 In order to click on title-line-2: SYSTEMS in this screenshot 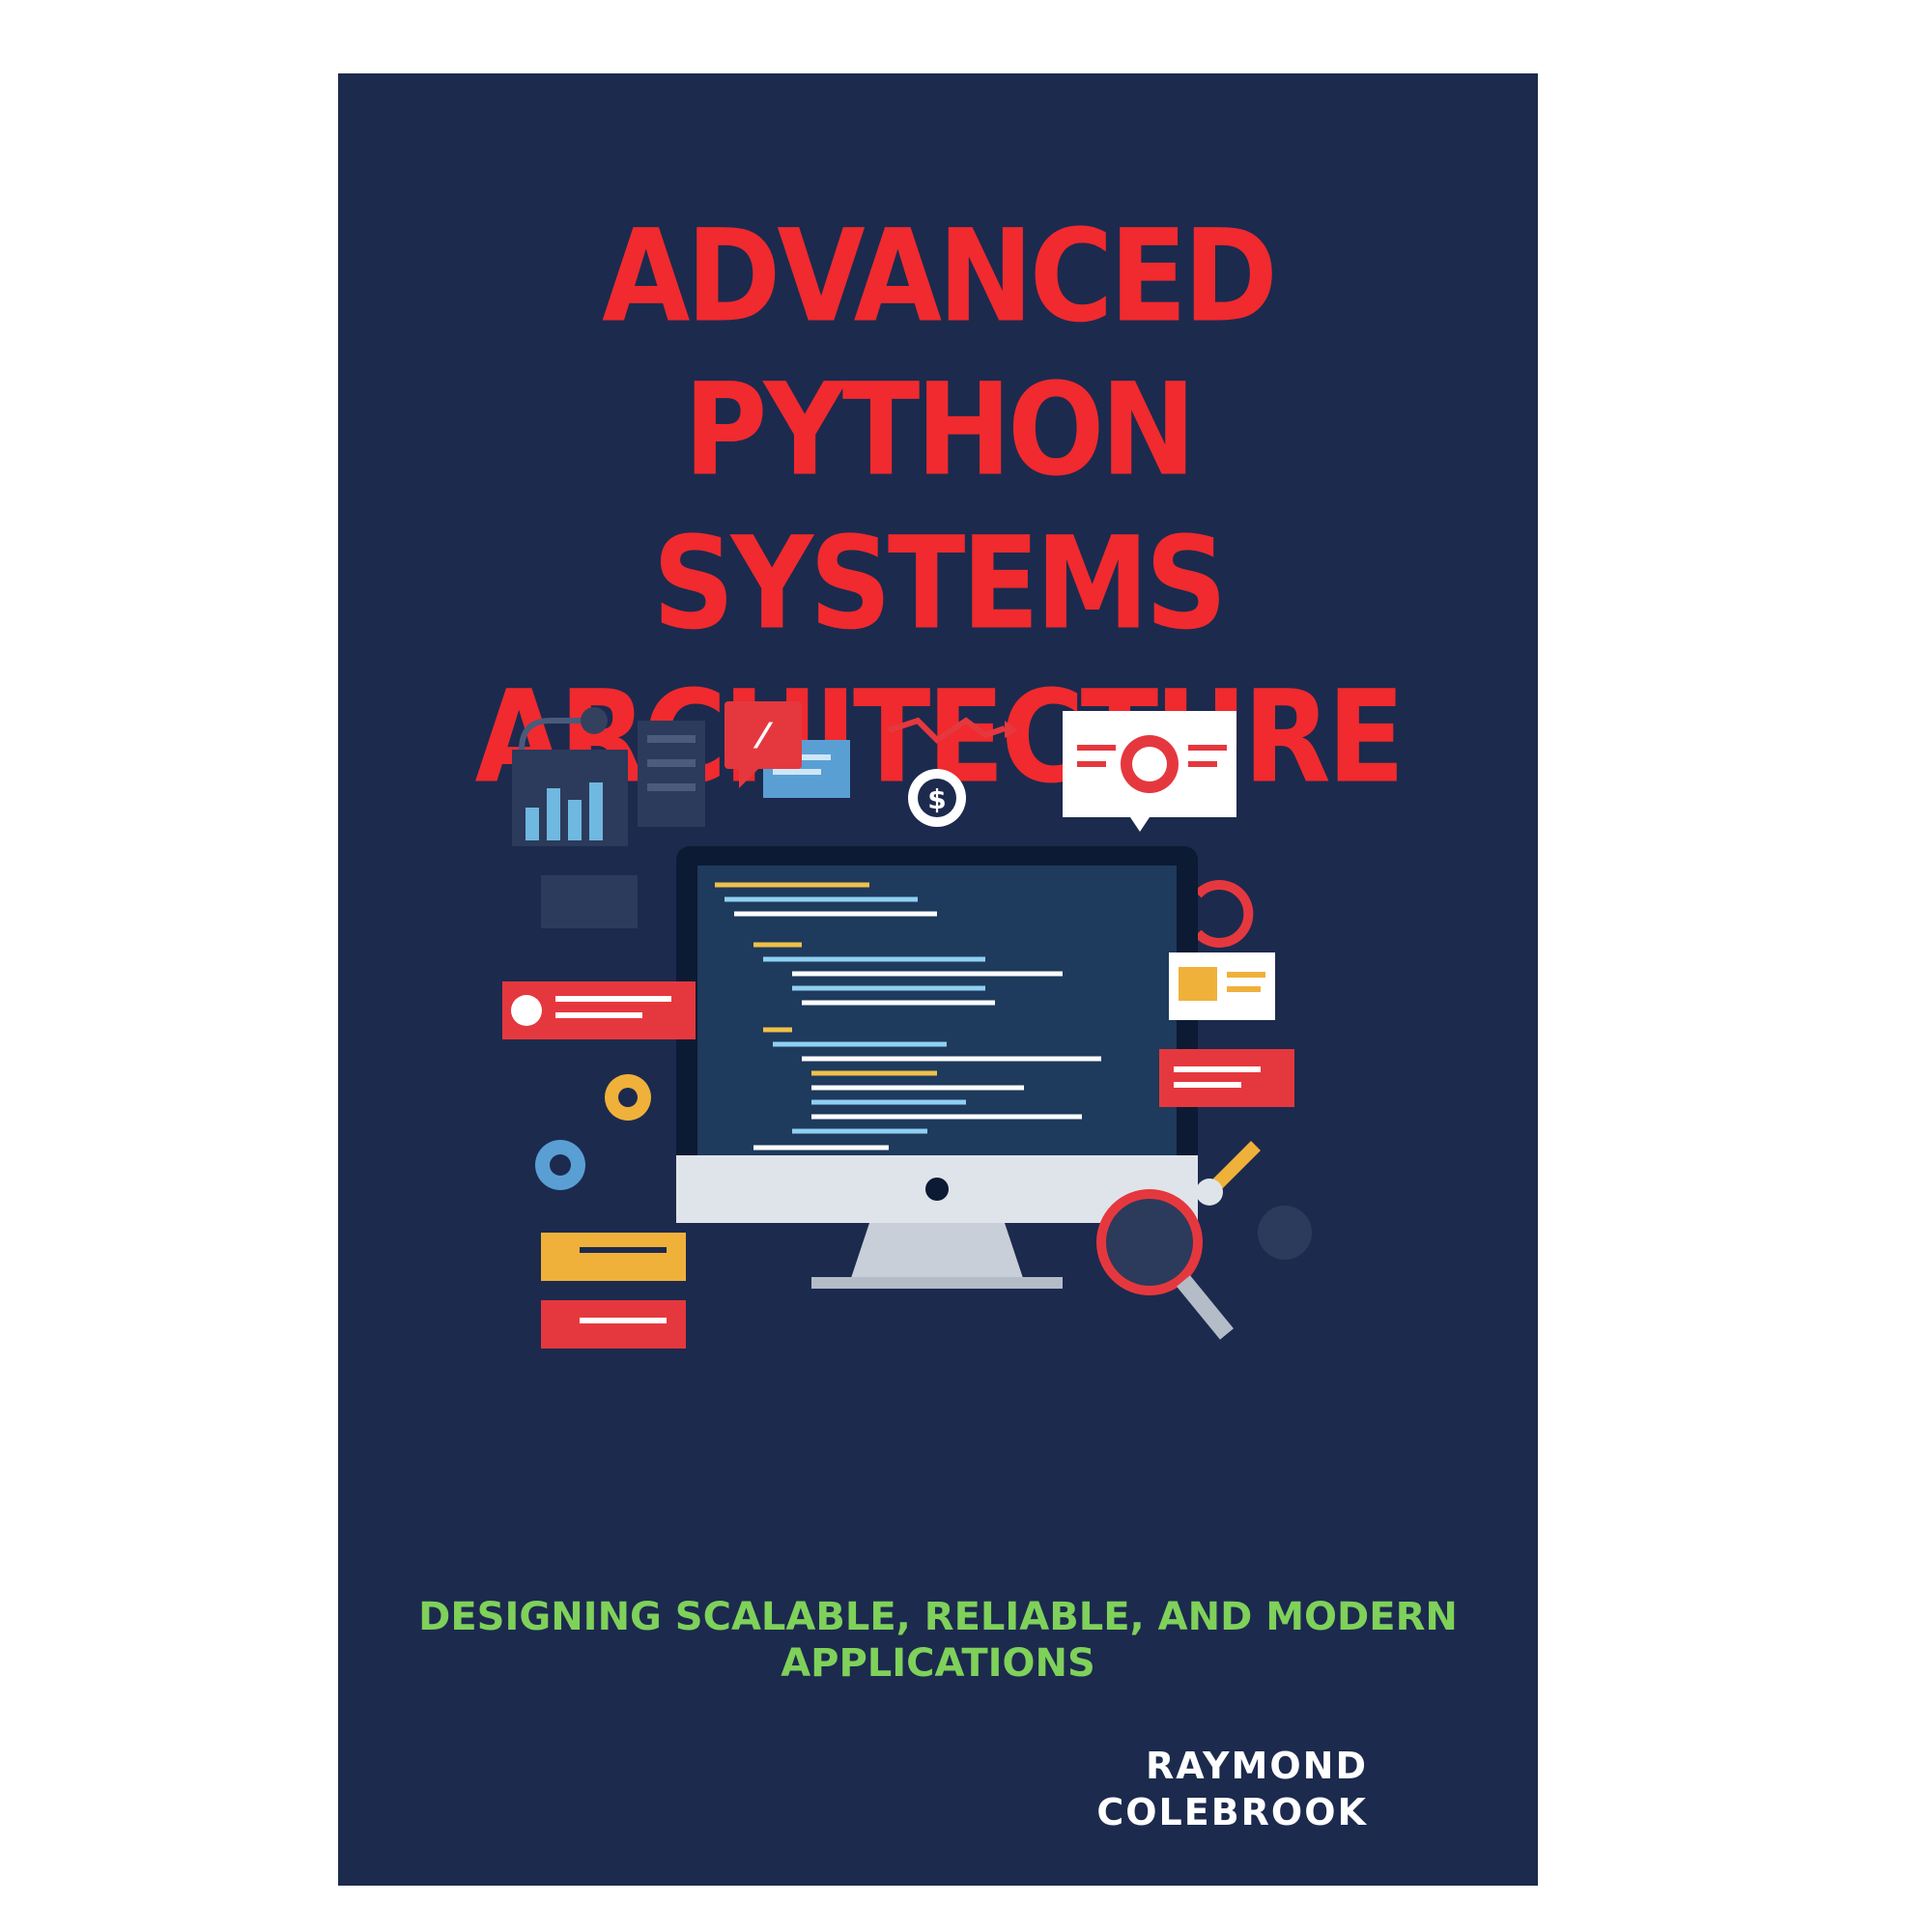, I will do `click(940, 583)`.